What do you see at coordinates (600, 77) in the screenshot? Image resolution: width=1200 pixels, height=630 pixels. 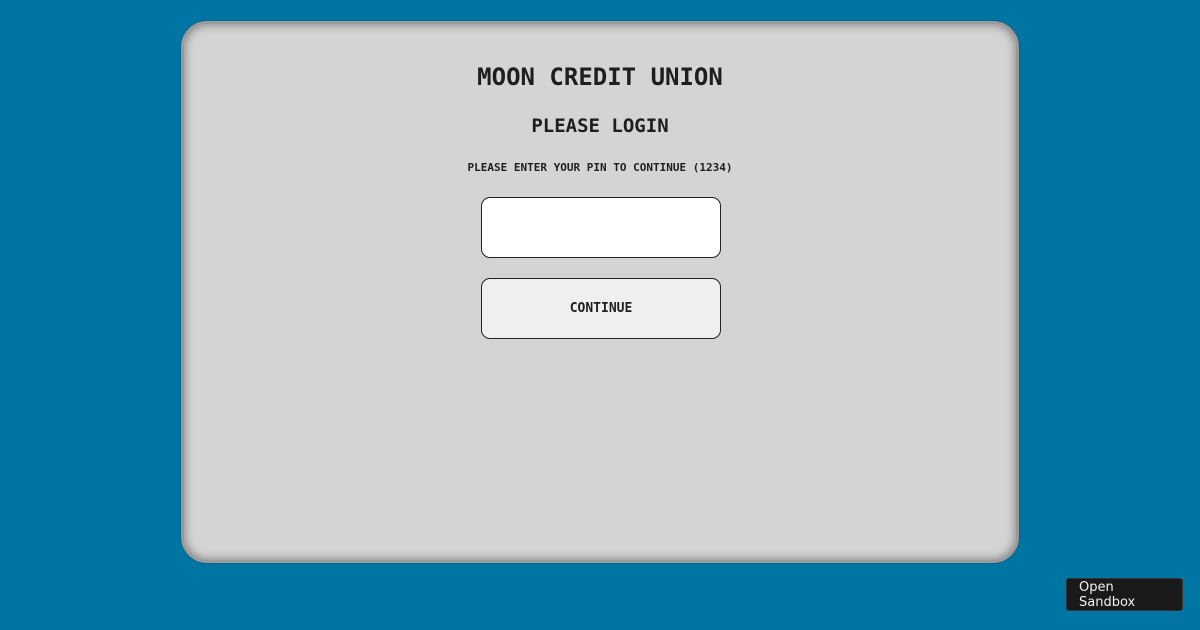 I see `bank-title: MOON CREDIT UNION` at bounding box center [600, 77].